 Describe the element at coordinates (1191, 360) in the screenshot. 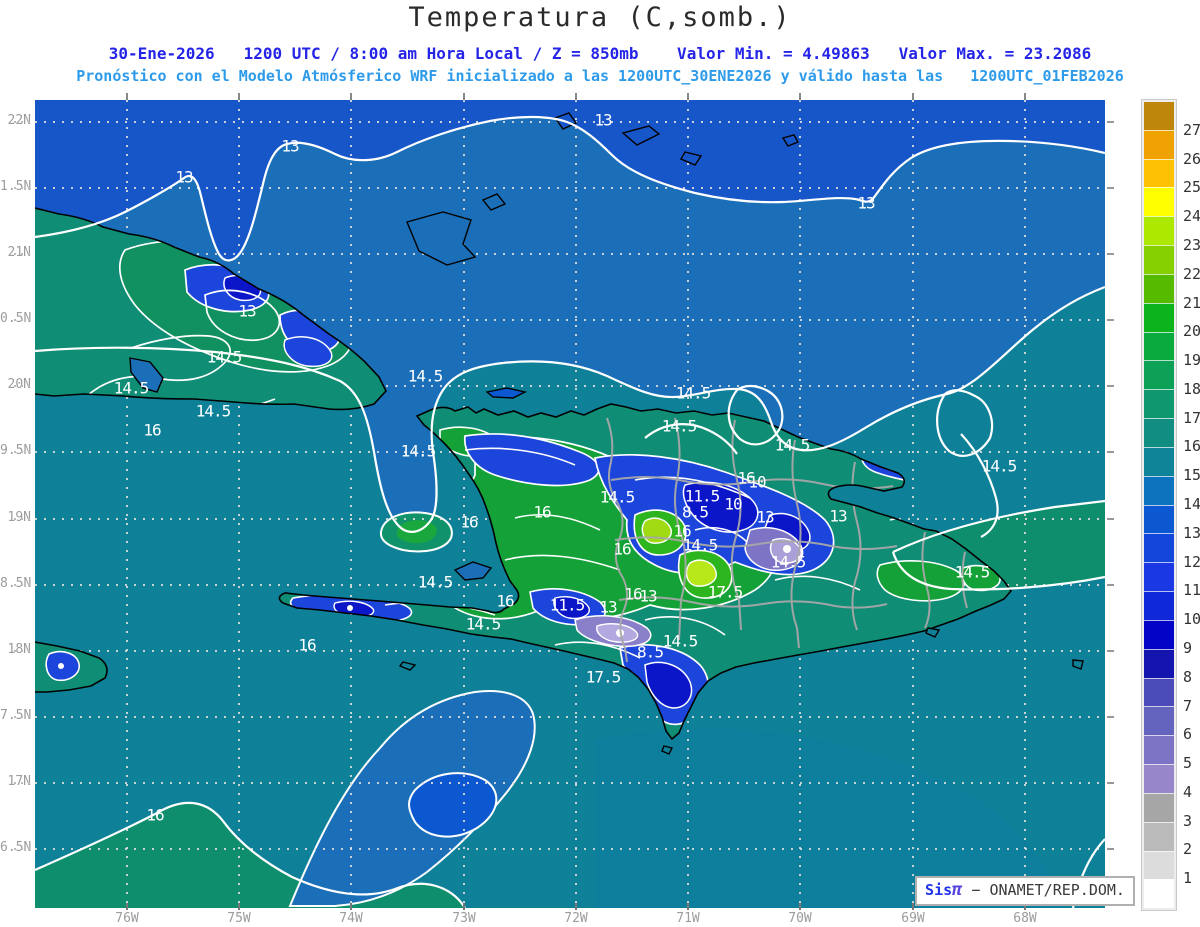

I see `colorbar-tick-label: 19` at that location.